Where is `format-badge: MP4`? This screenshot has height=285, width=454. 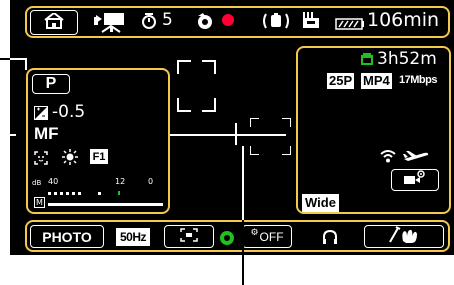 format-badge: MP4 is located at coordinates (376, 81).